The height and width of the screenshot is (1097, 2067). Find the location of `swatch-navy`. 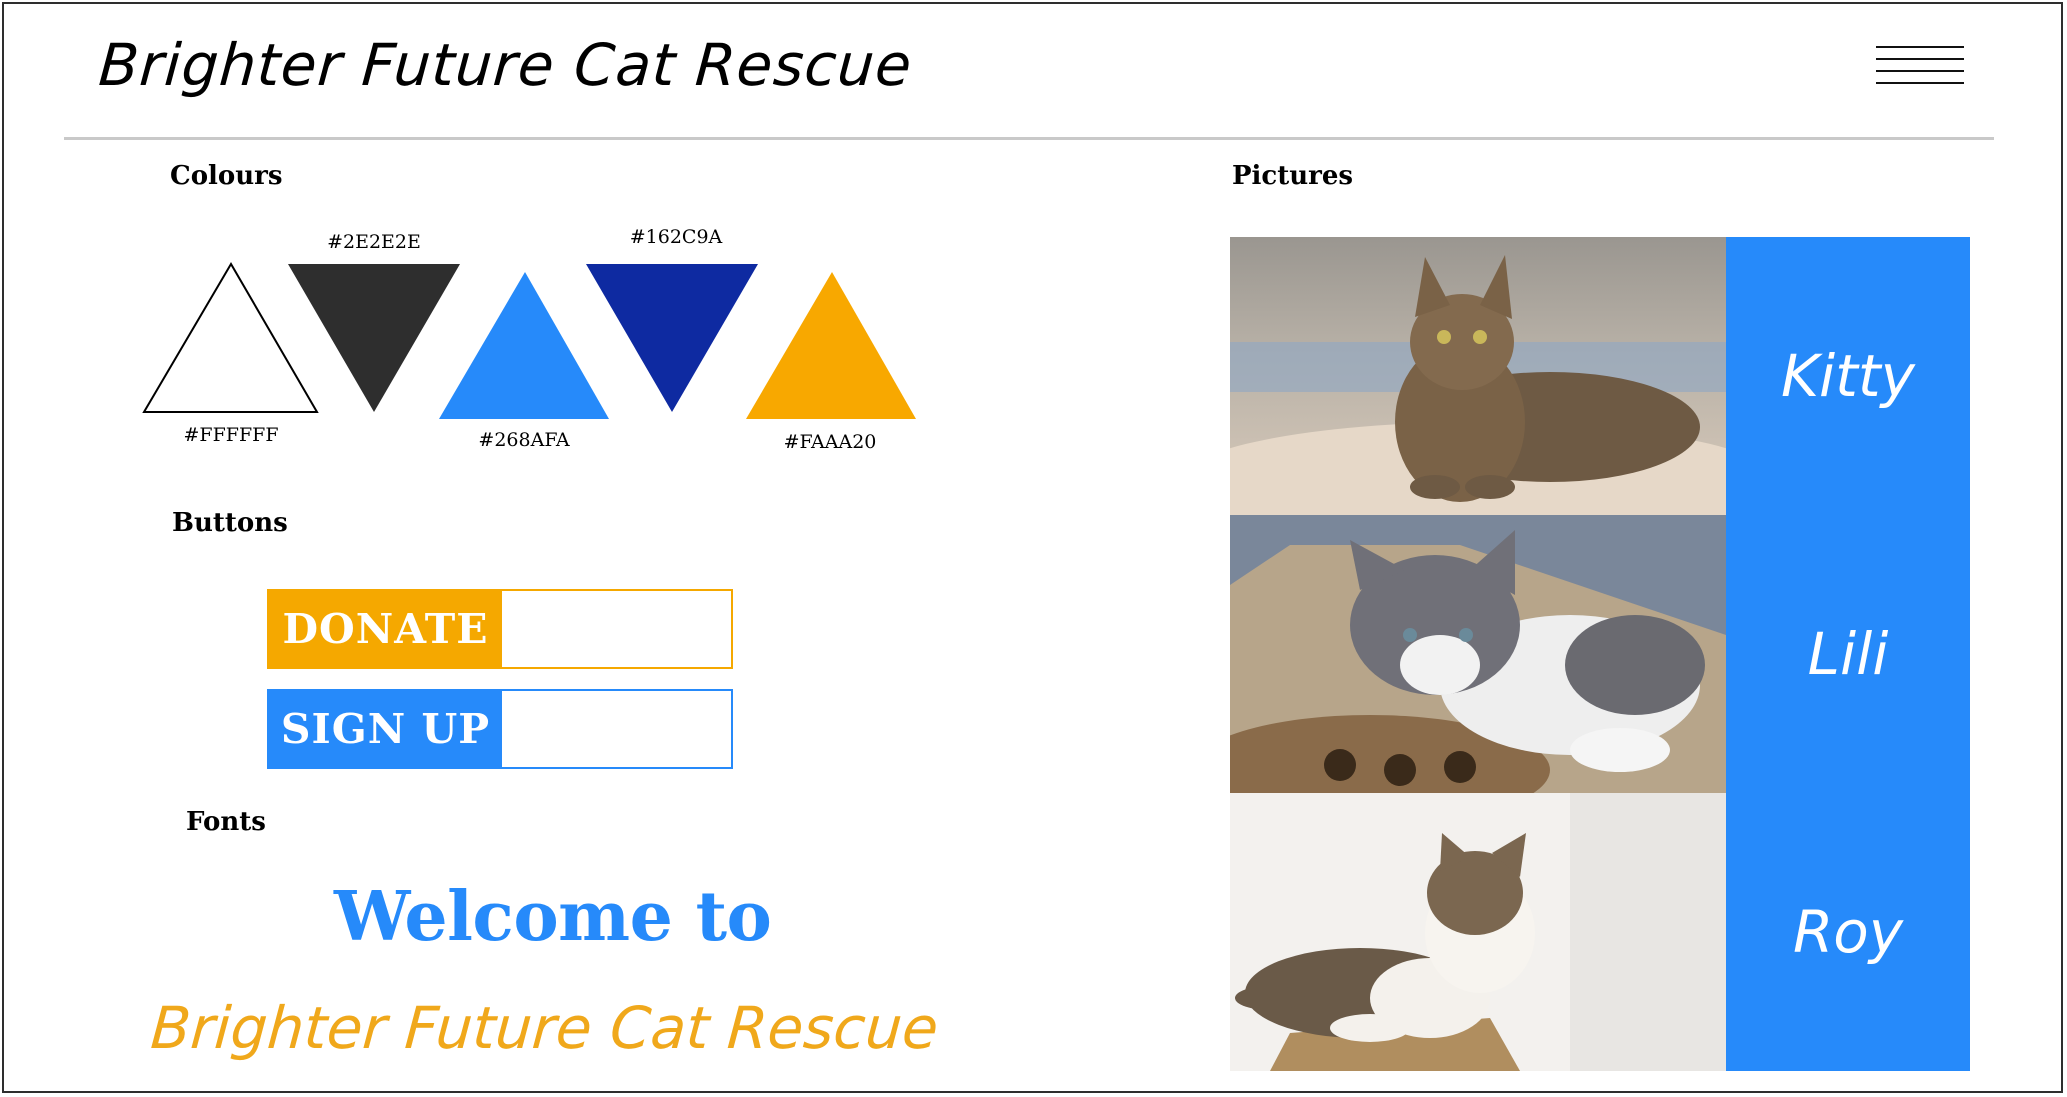

swatch-navy is located at coordinates (672, 338).